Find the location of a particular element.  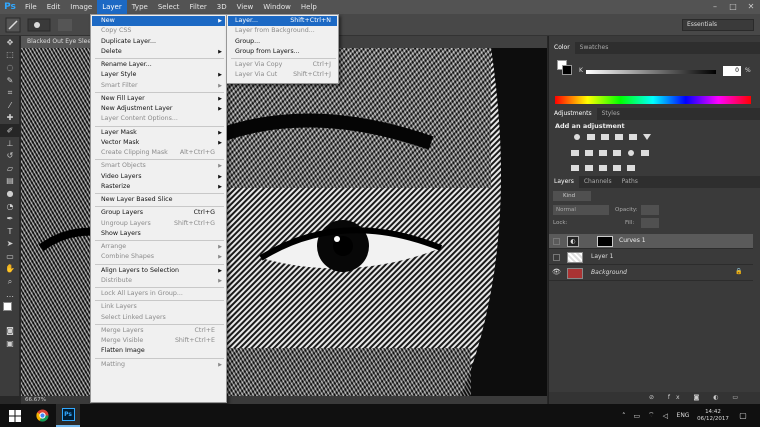

crop-tool-icon: ⌗ is located at coordinates (10, 92).